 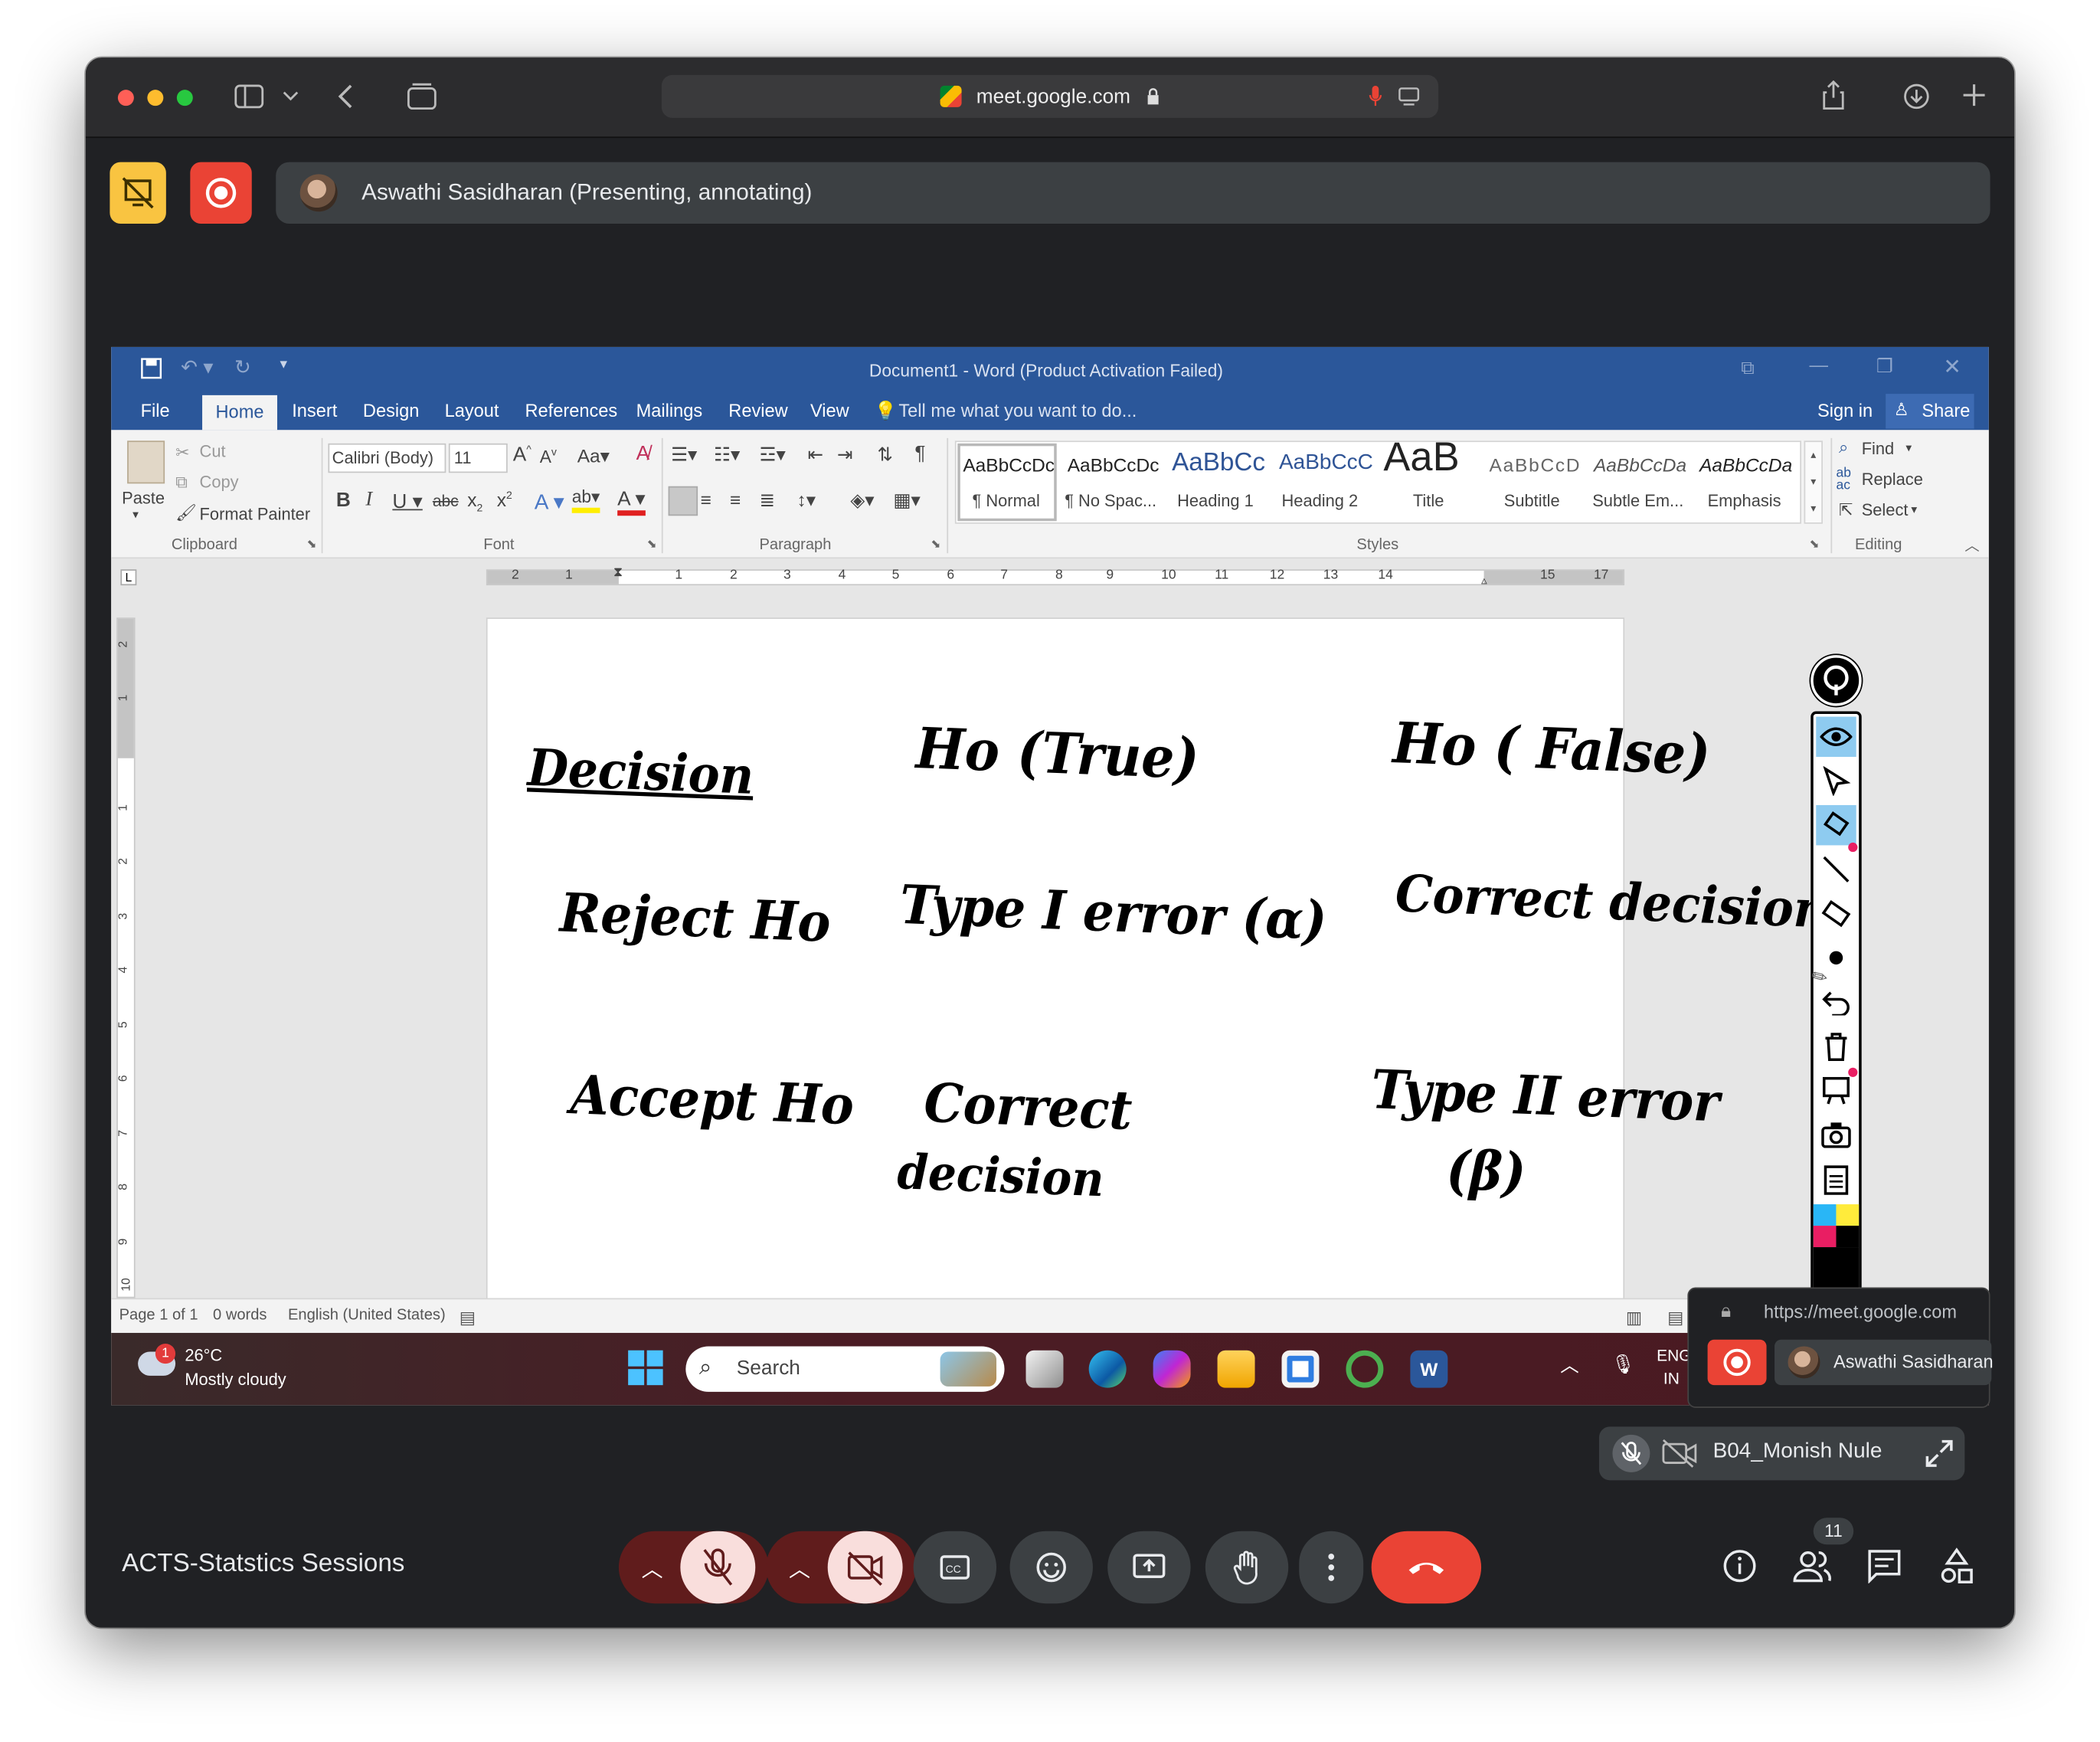 I want to click on tab-selector-icon: L, so click(x=128, y=577).